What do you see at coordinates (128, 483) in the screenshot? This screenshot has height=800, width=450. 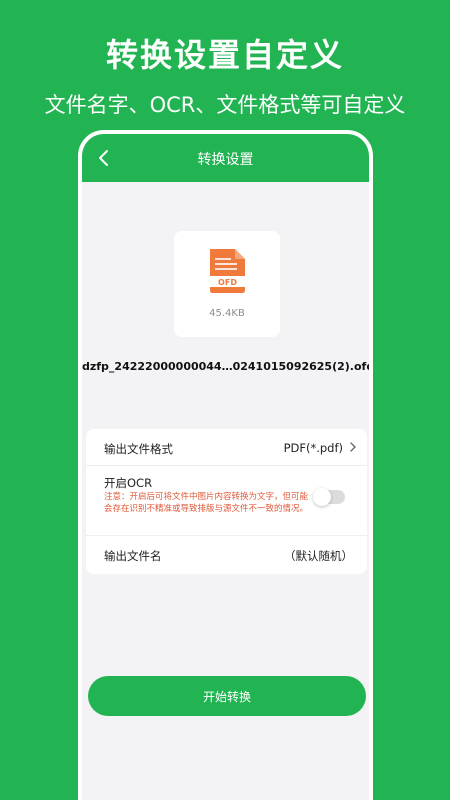 I see `ocr-label: 开启OCR` at bounding box center [128, 483].